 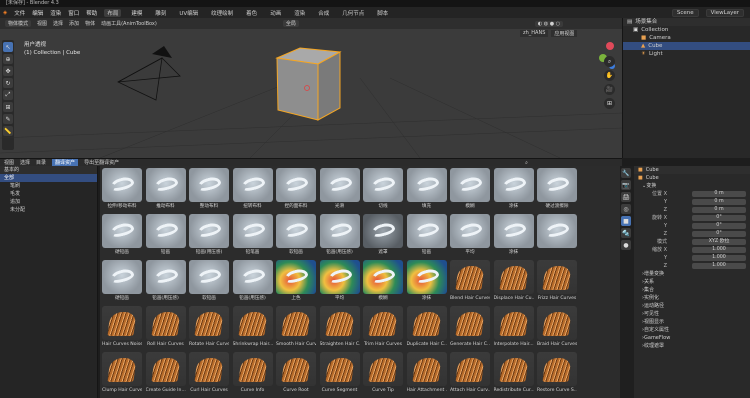 I want to click on pan-hand-icon: ✋, so click(x=609, y=75).